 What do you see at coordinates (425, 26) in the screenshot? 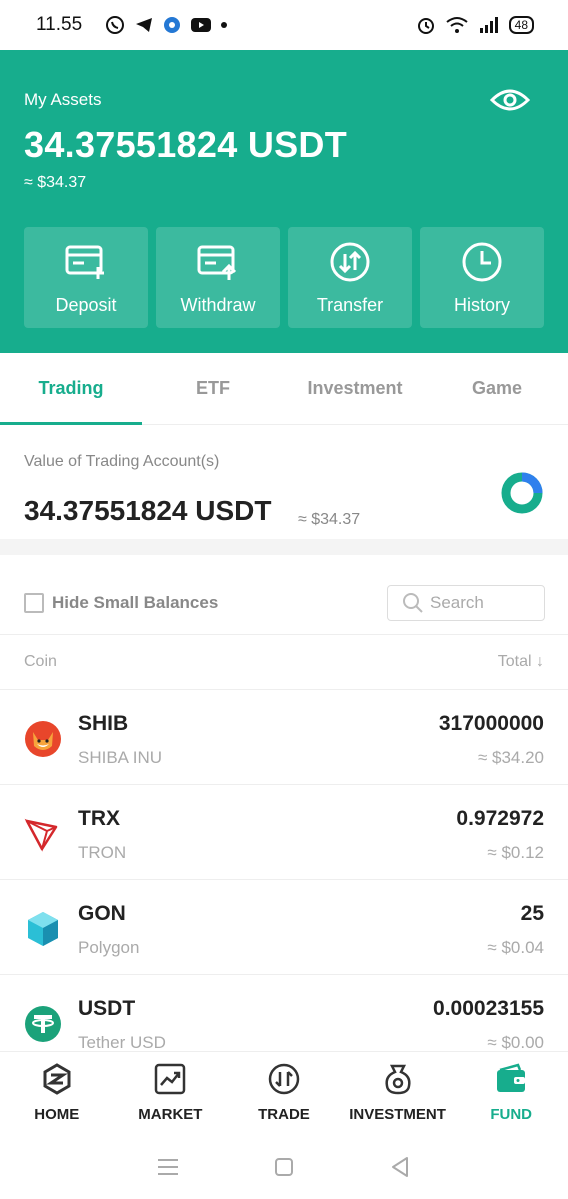
I see `alarm-icon` at bounding box center [425, 26].